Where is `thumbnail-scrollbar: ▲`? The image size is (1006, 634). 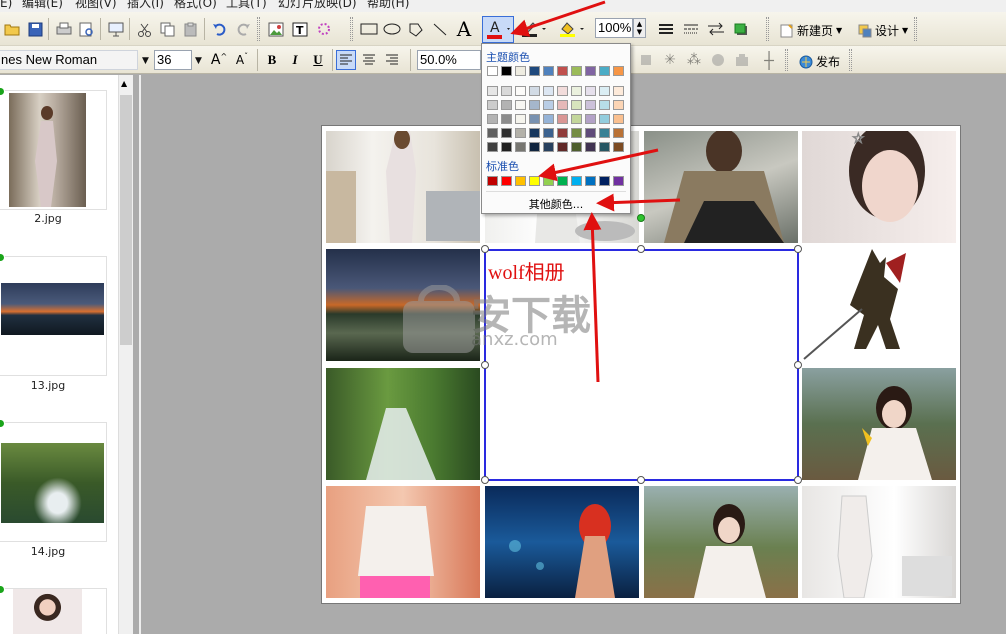 thumbnail-scrollbar: ▲ is located at coordinates (125, 354).